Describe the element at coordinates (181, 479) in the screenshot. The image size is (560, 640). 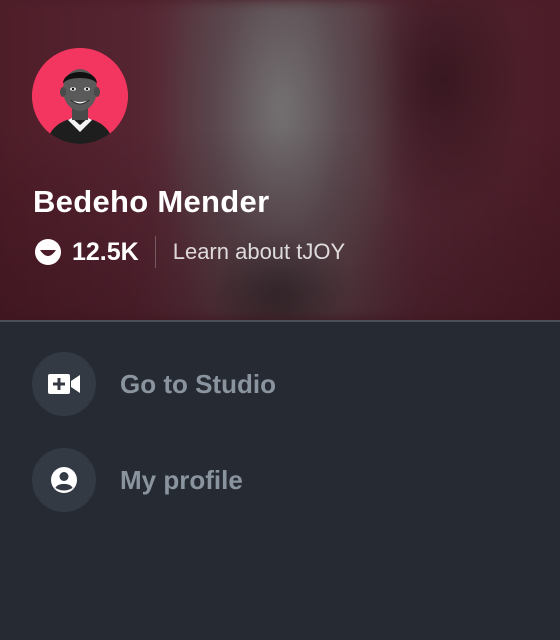
I see `my-profile-label: My profile` at that location.